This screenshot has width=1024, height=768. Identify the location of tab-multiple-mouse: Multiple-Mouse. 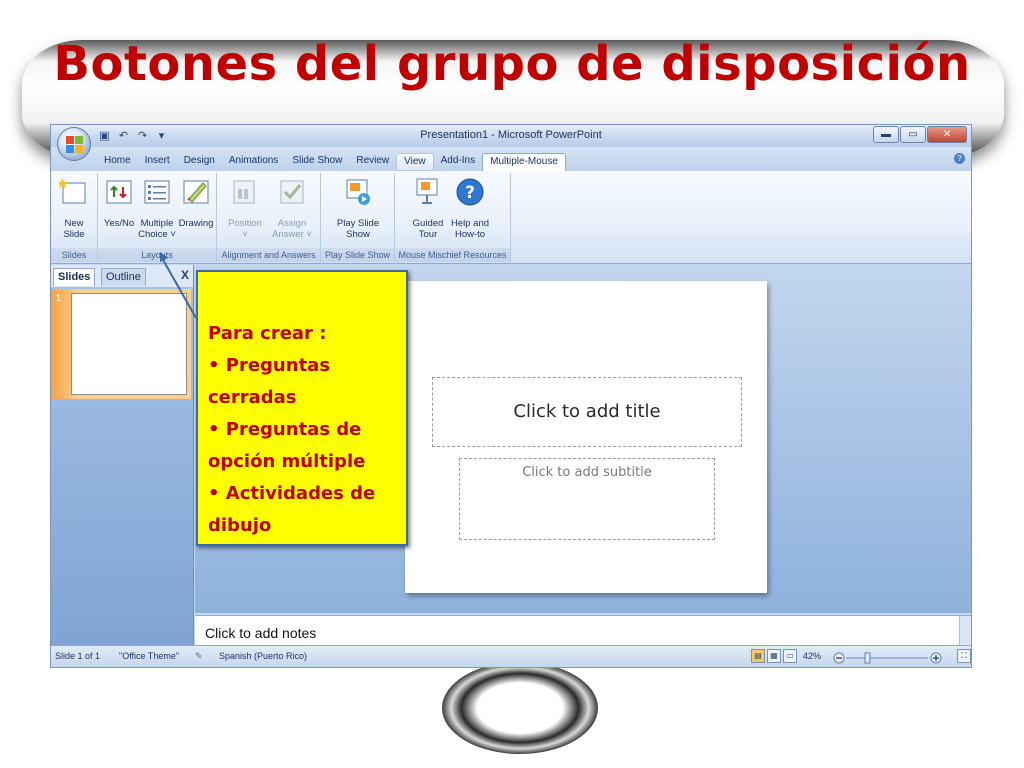
(524, 162).